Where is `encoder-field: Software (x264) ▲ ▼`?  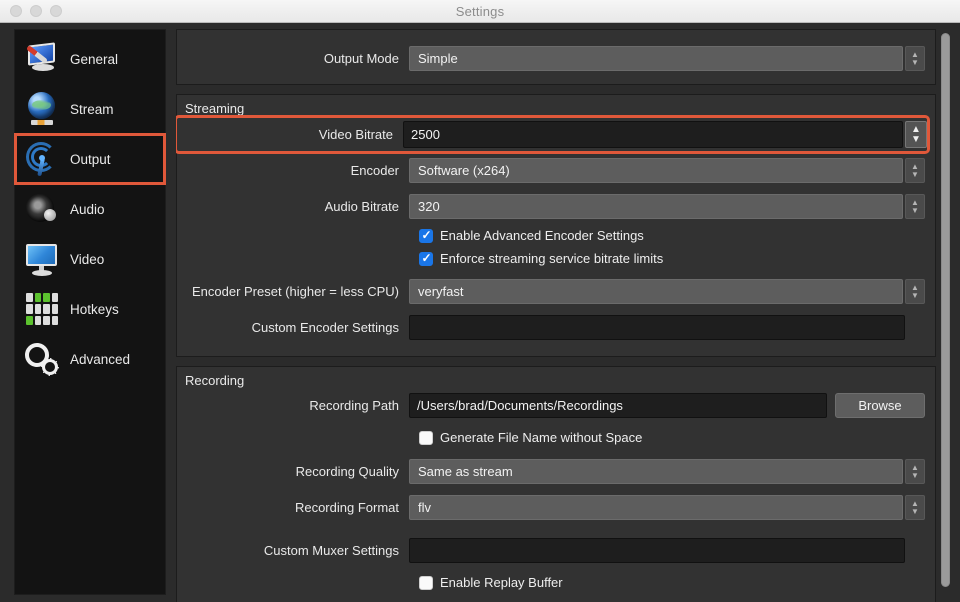 encoder-field: Software (x264) ▲ ▼ is located at coordinates (667, 170).